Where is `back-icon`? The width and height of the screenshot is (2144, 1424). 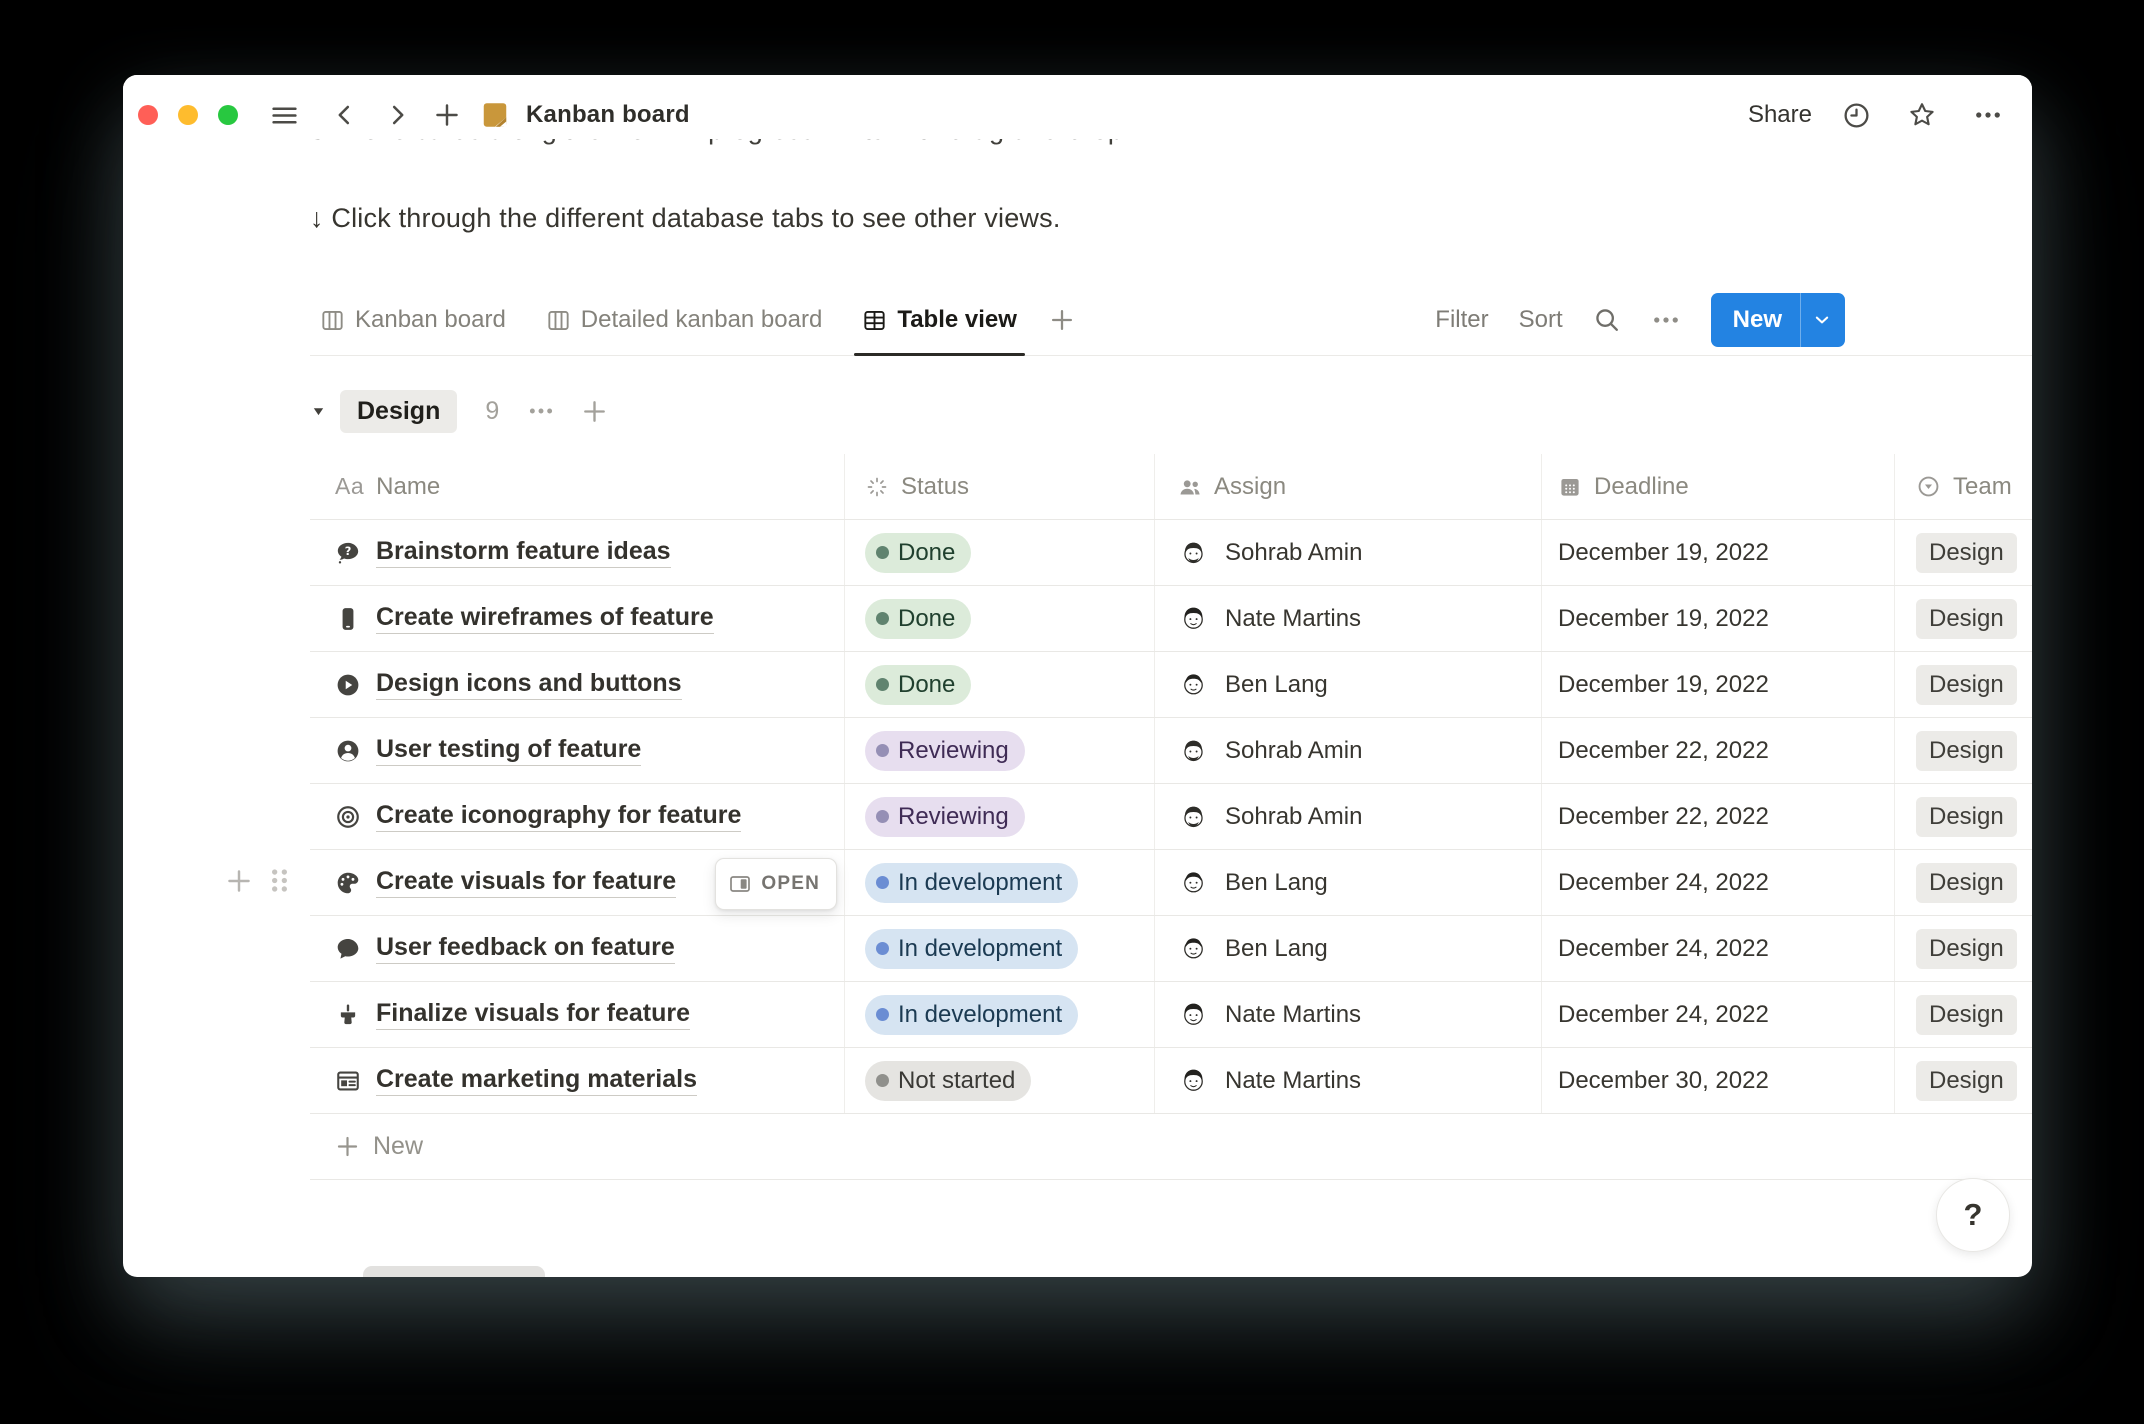 back-icon is located at coordinates (345, 115).